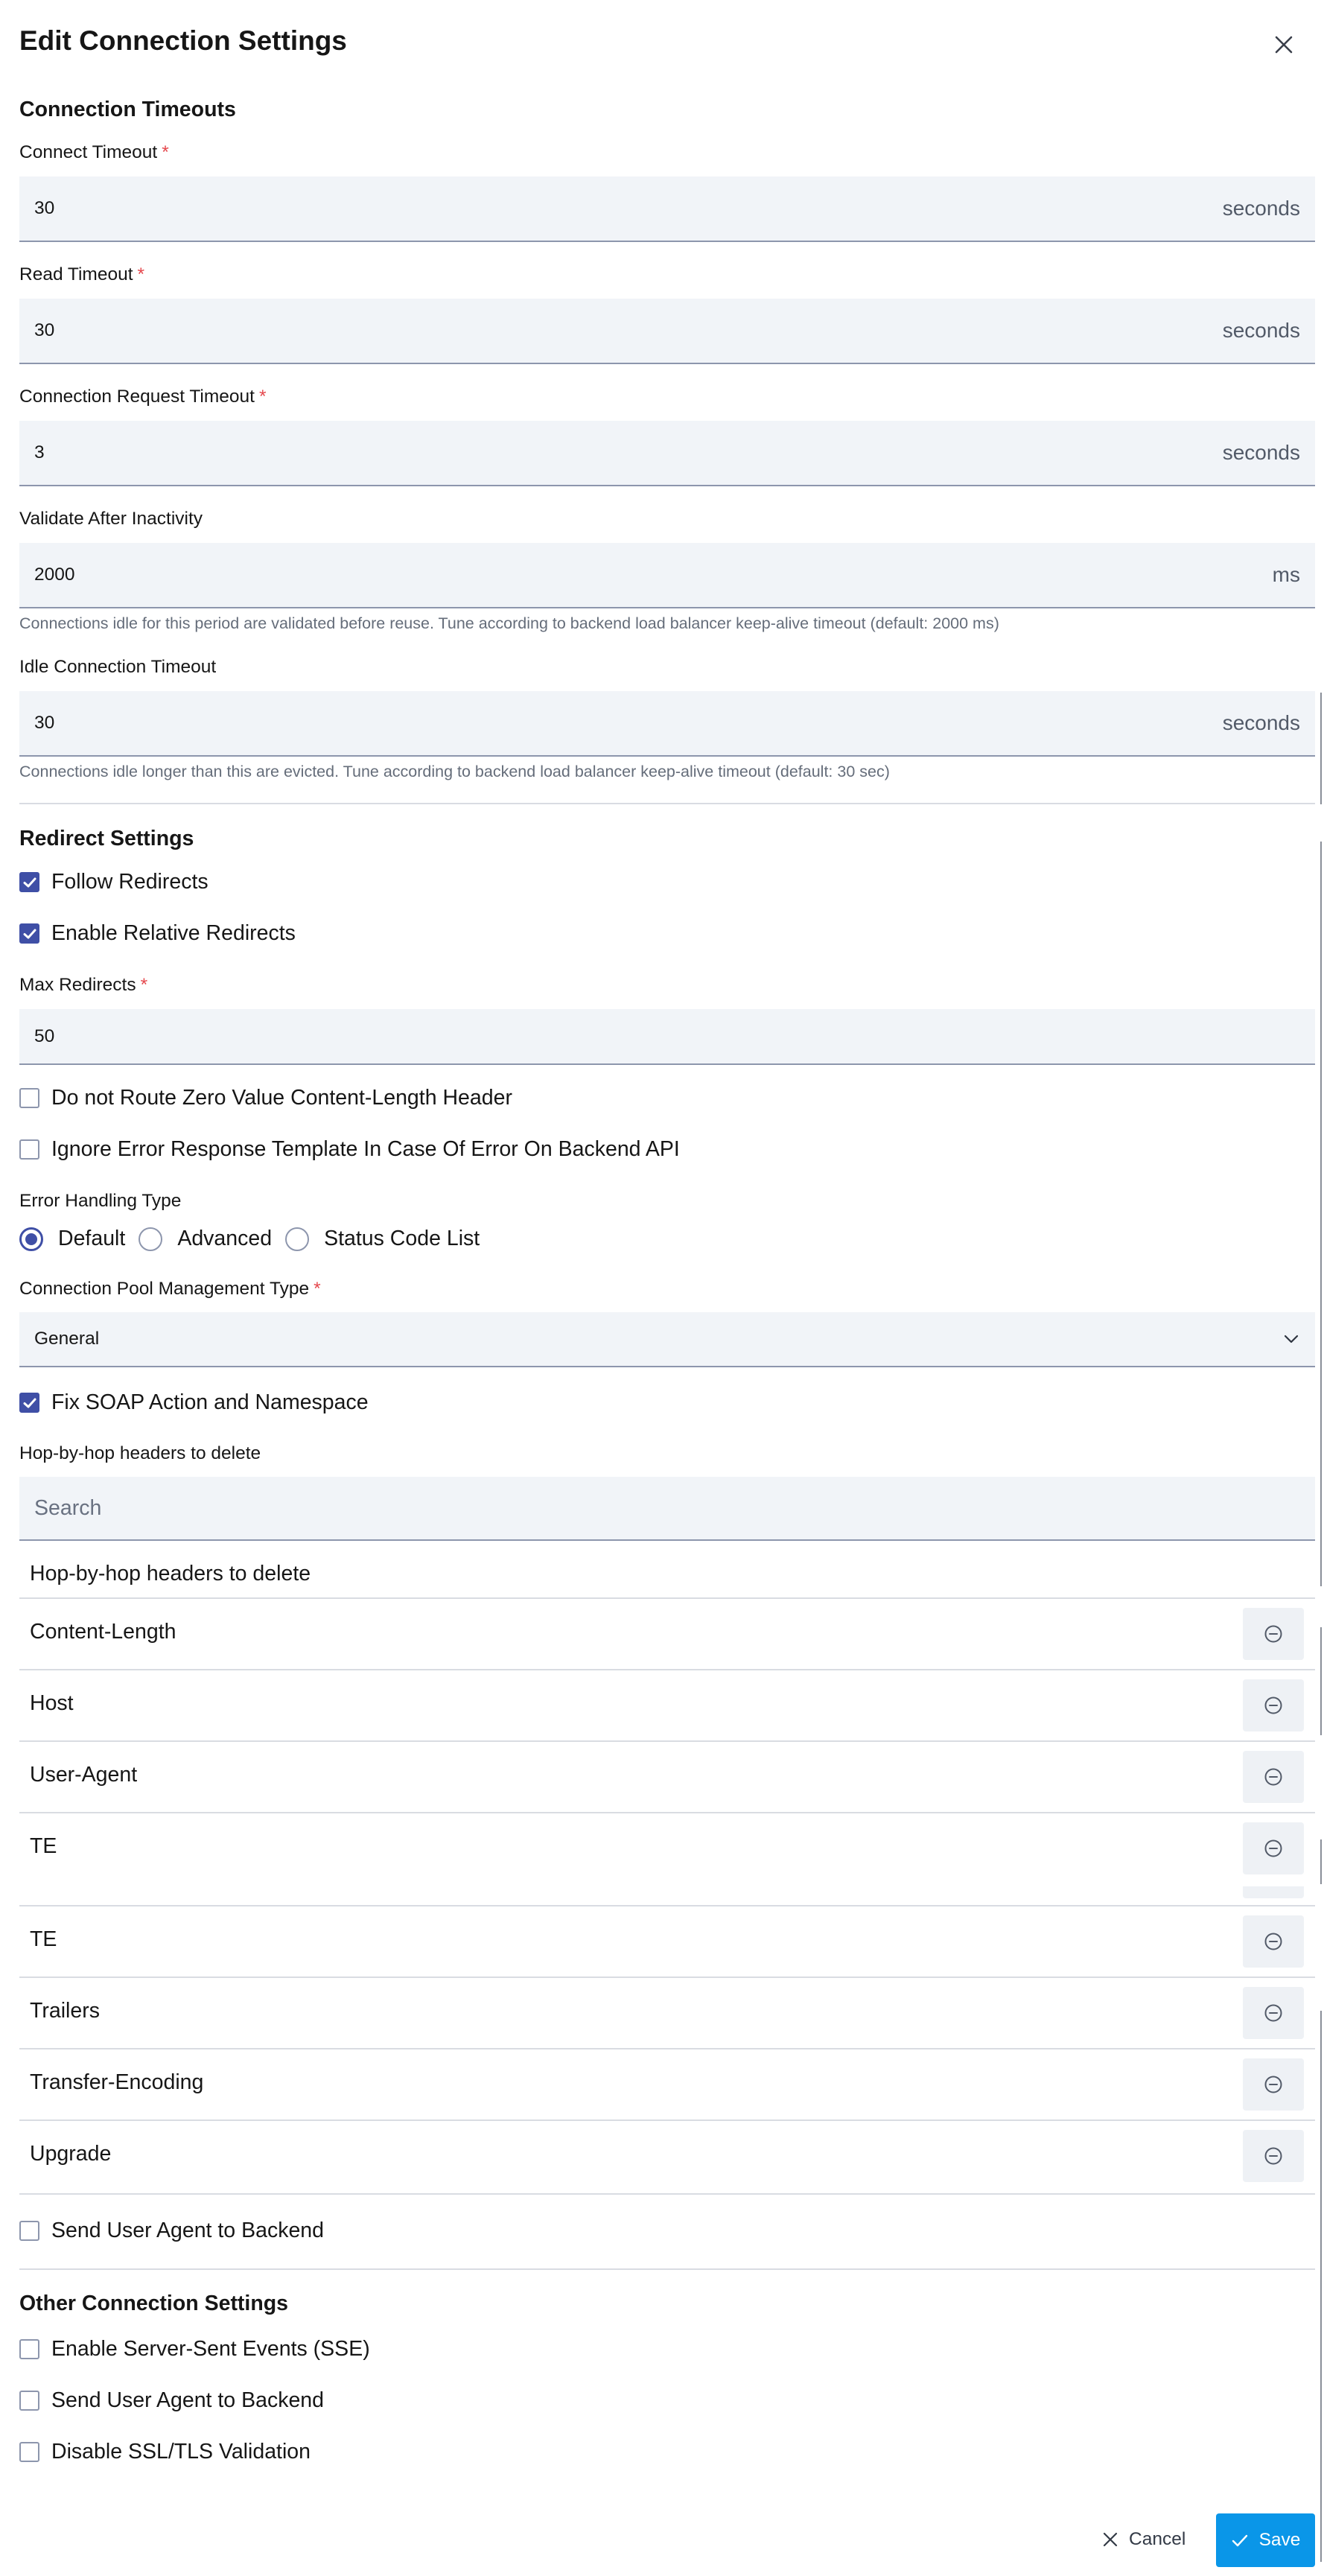 The image size is (1324, 2576). I want to click on disable-ssl-checkbox: Disable SSL/TLS Validation, so click(165, 2452).